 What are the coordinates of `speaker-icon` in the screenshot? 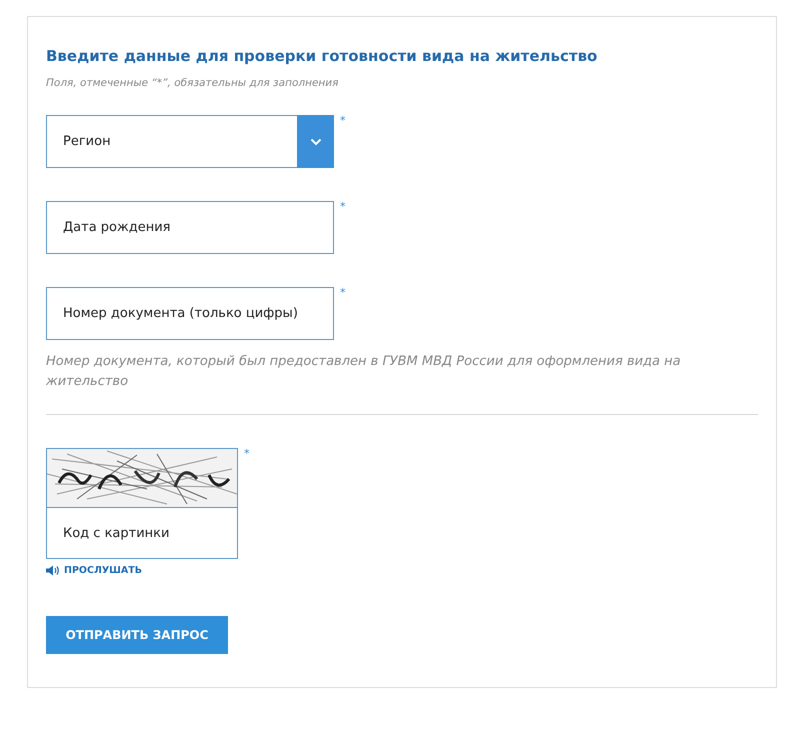 It's located at (53, 570).